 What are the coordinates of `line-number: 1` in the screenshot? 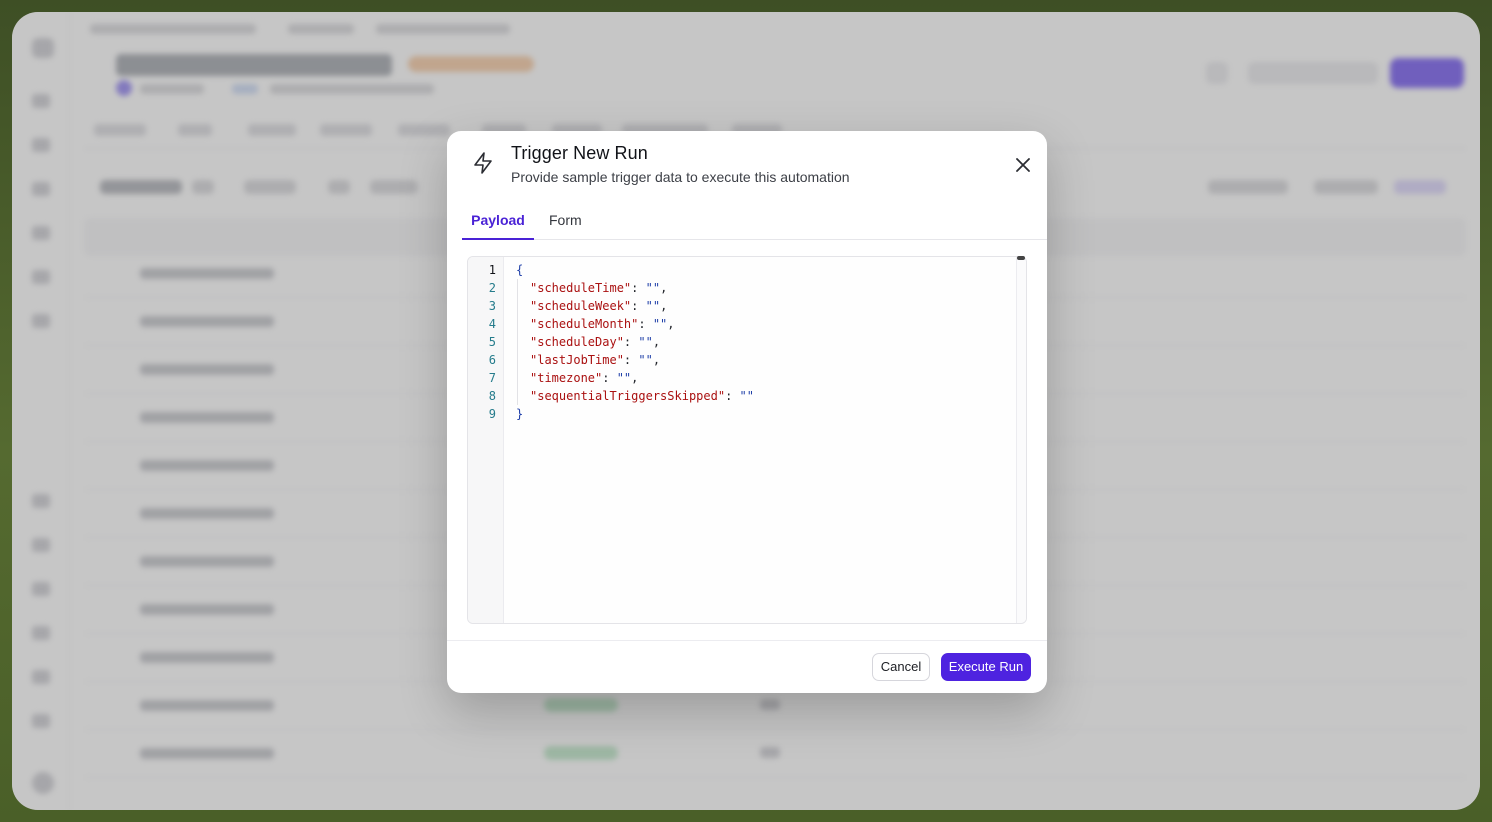 It's located at (492, 270).